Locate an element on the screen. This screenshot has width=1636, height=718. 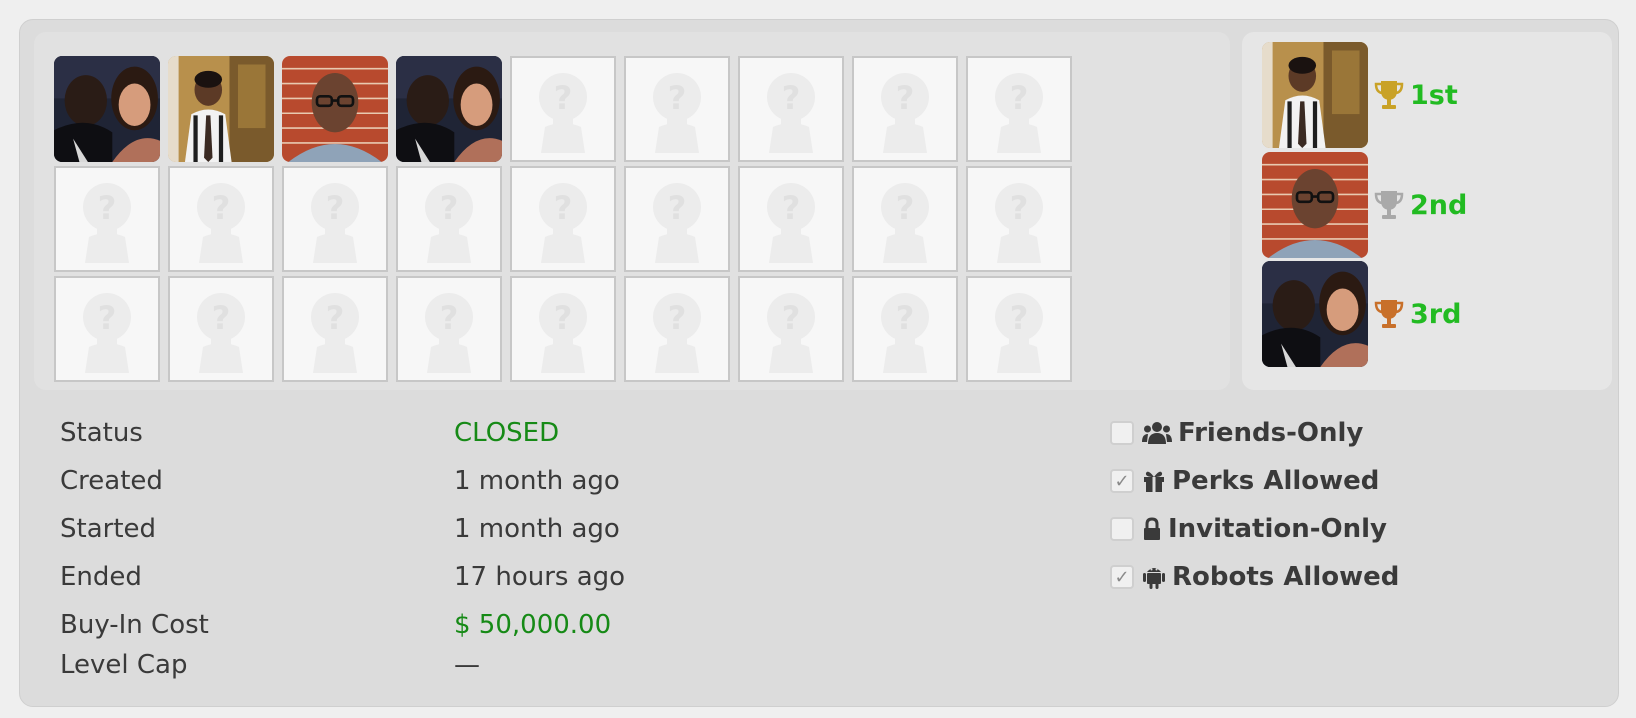
android-icon is located at coordinates (1154, 577).